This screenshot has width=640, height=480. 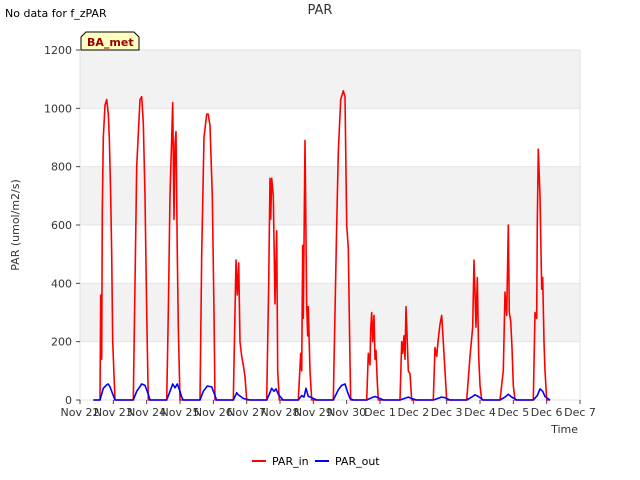 What do you see at coordinates (316, 461) in the screenshot?
I see `legend: PAR_in PAR_out` at bounding box center [316, 461].